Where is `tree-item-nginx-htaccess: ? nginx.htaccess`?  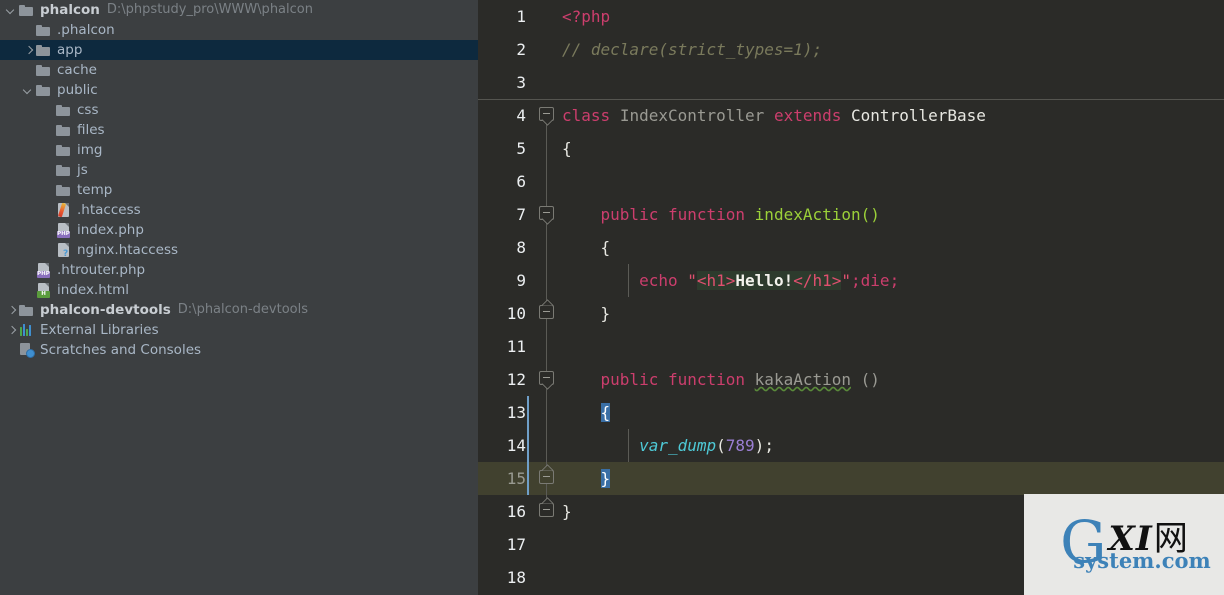 tree-item-nginx-htaccess: ? nginx.htaccess is located at coordinates (239, 250).